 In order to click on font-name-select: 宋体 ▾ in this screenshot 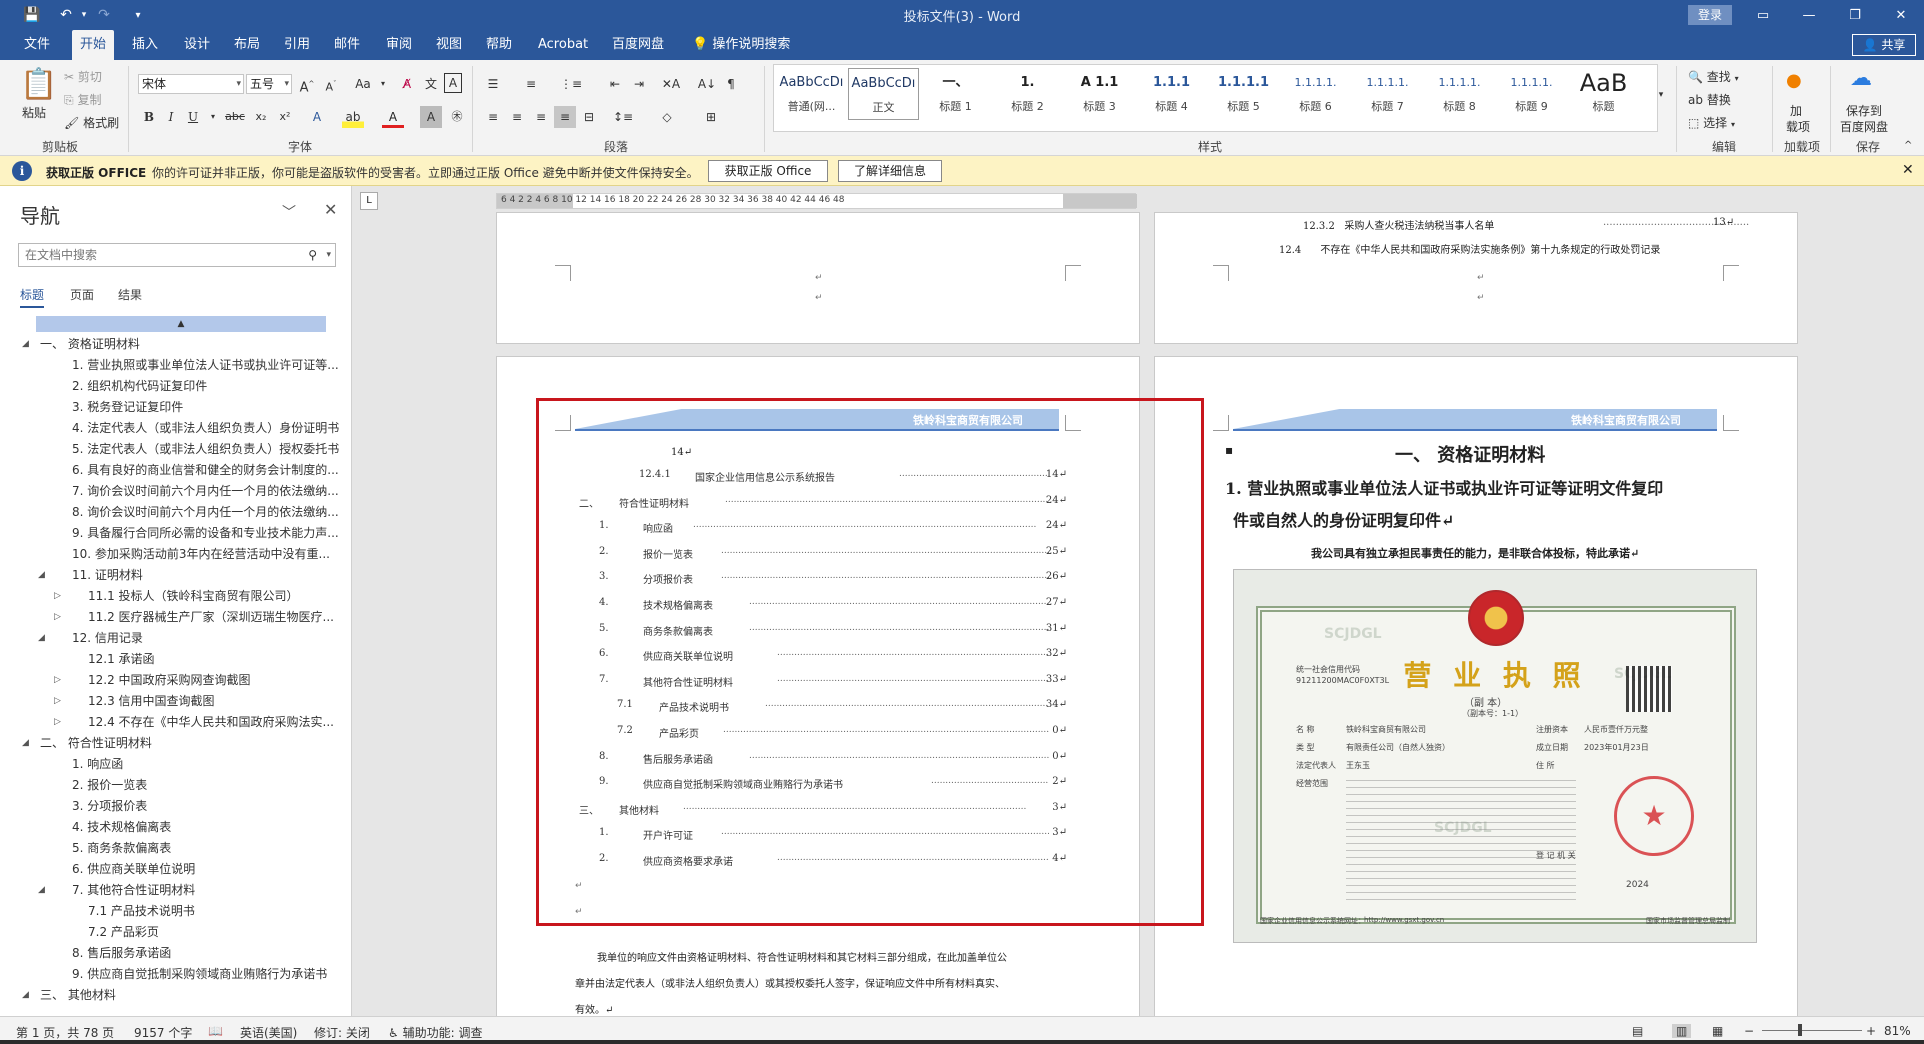, I will do `click(191, 84)`.